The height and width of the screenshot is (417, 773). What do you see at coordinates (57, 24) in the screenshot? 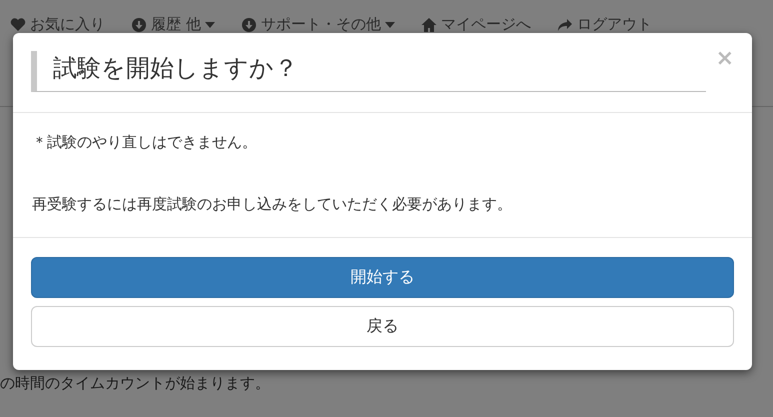
I see `nav-link: お気に入り` at bounding box center [57, 24].